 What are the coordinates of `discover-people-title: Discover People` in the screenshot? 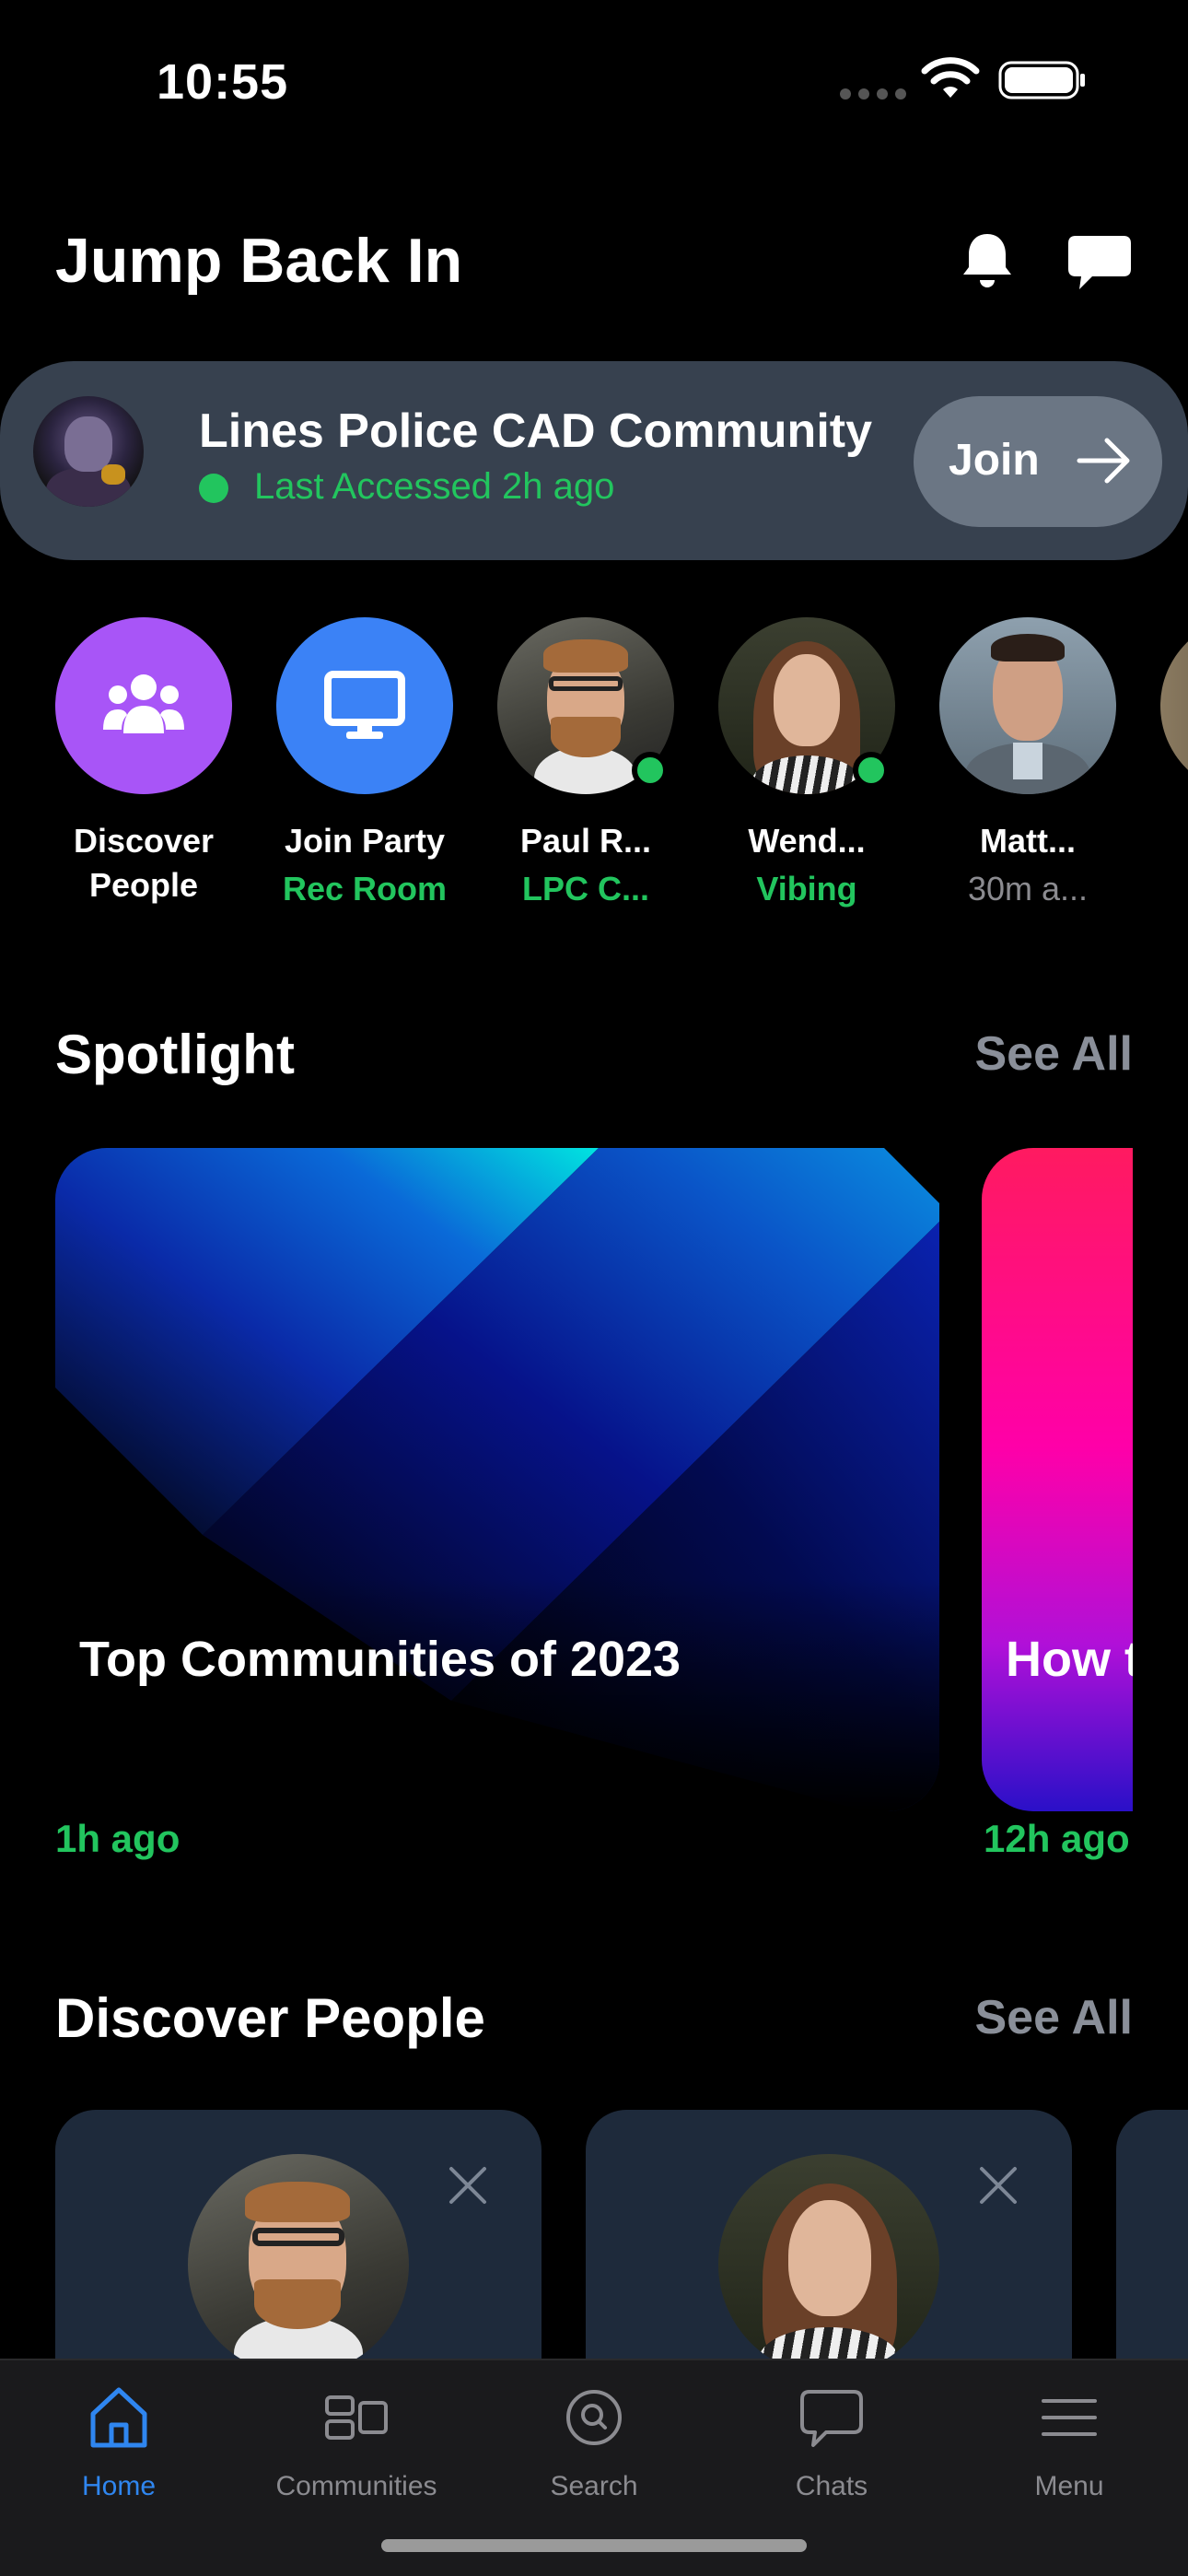 It's located at (270, 2018).